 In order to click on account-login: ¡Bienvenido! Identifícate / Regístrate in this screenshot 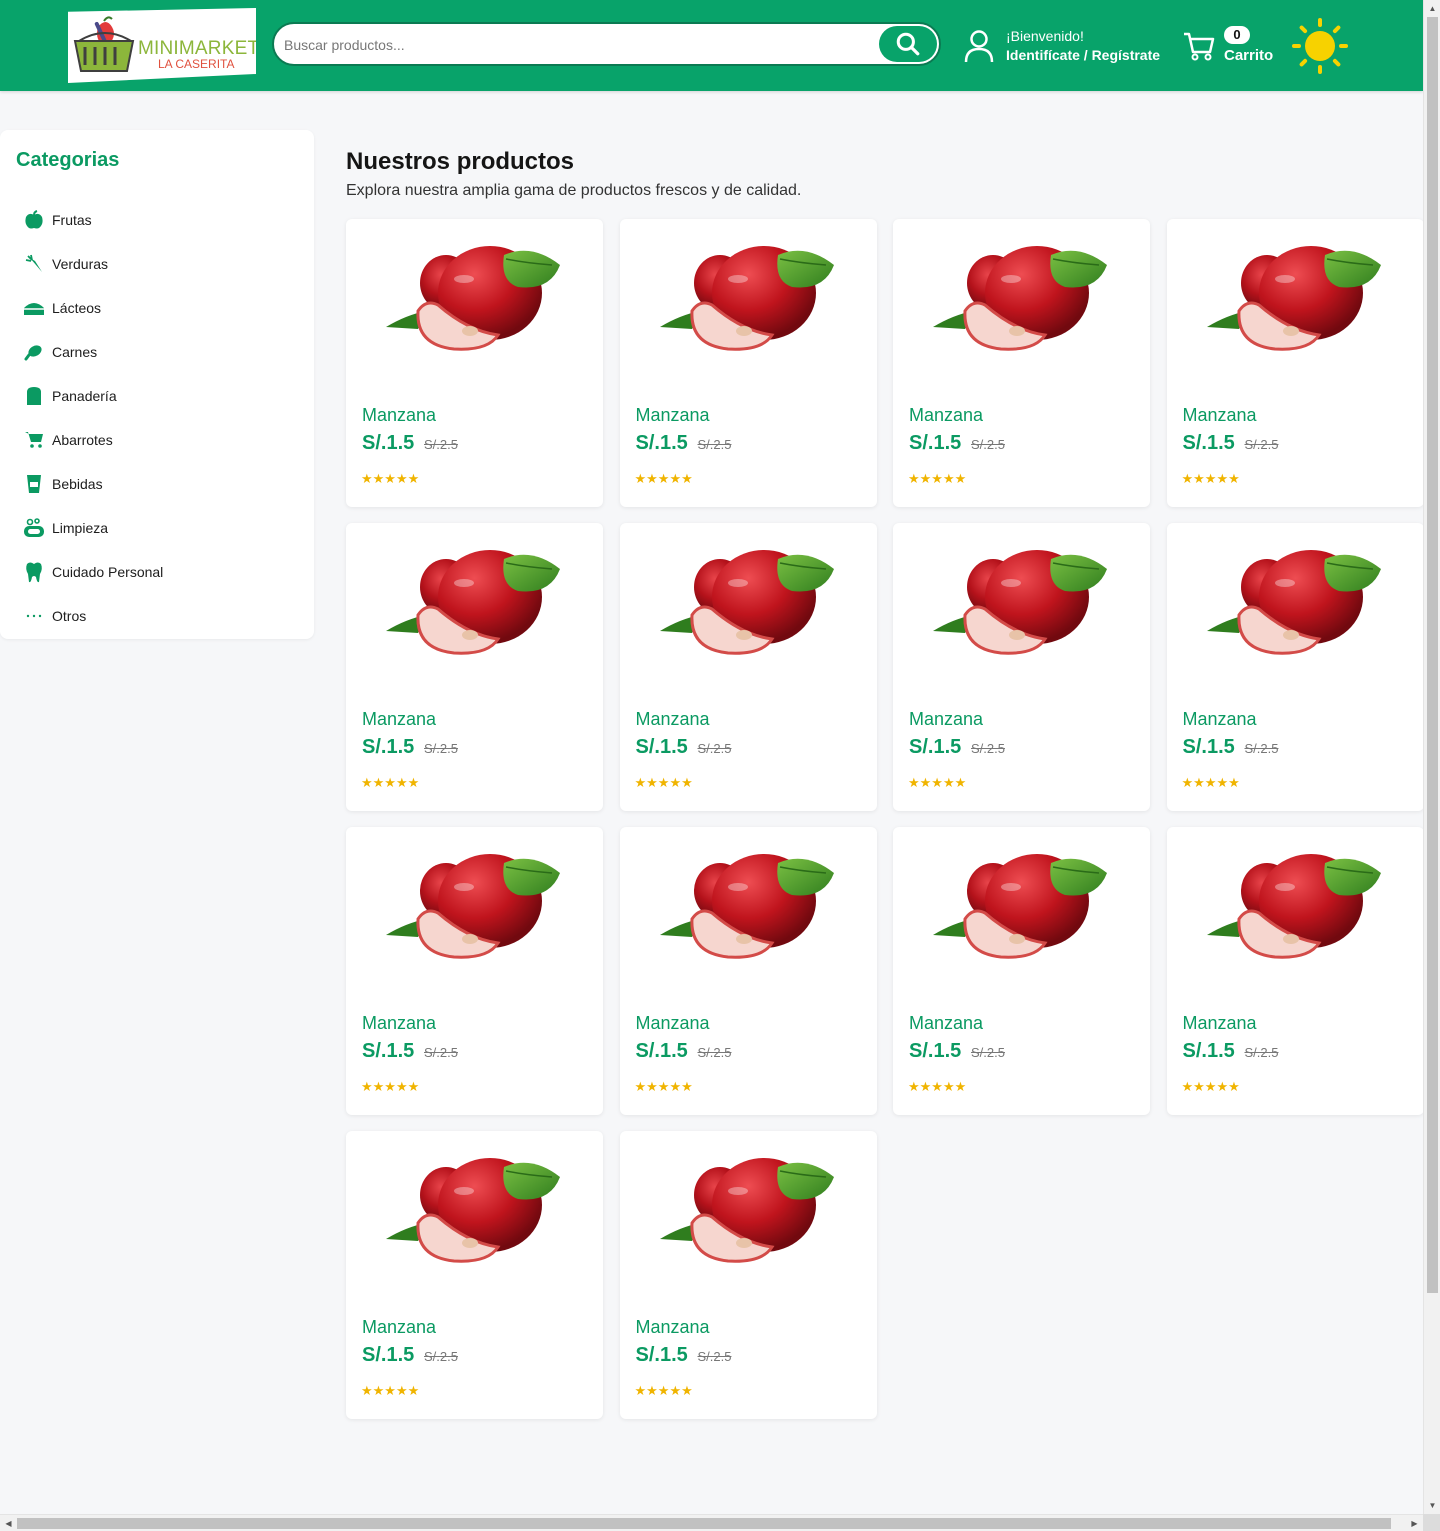, I will do `click(1062, 46)`.